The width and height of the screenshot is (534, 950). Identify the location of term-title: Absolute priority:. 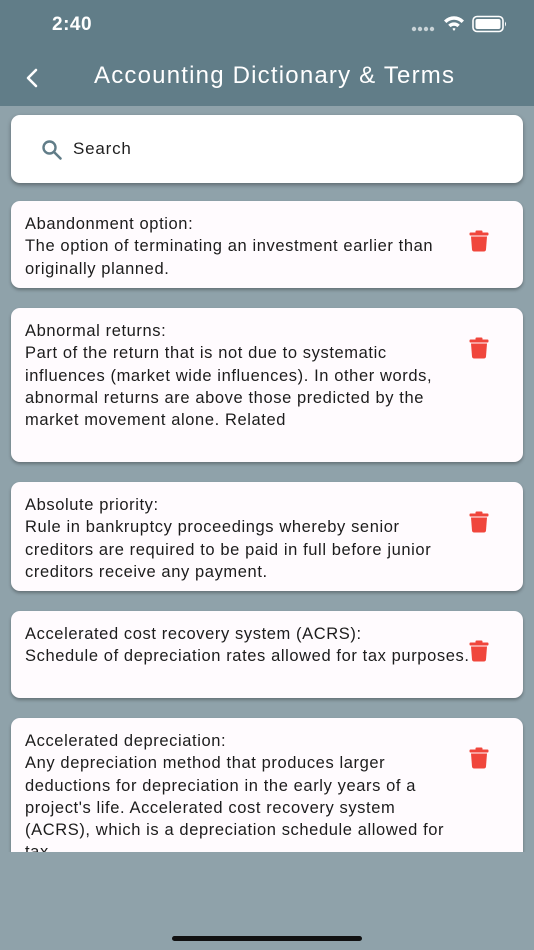
(92, 505).